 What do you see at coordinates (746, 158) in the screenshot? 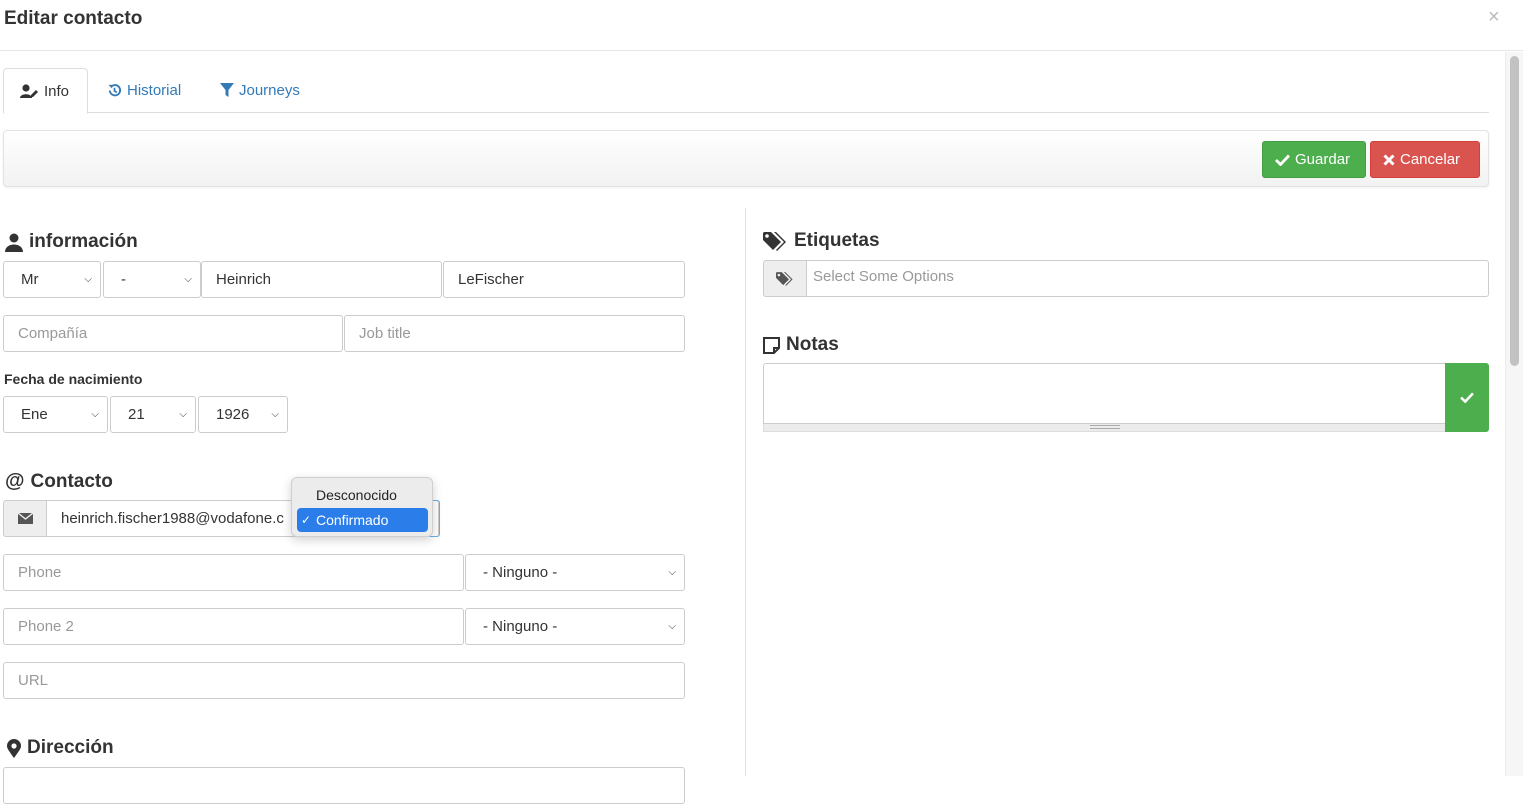
I see `form-toolbar: Guardar Cancelar` at bounding box center [746, 158].